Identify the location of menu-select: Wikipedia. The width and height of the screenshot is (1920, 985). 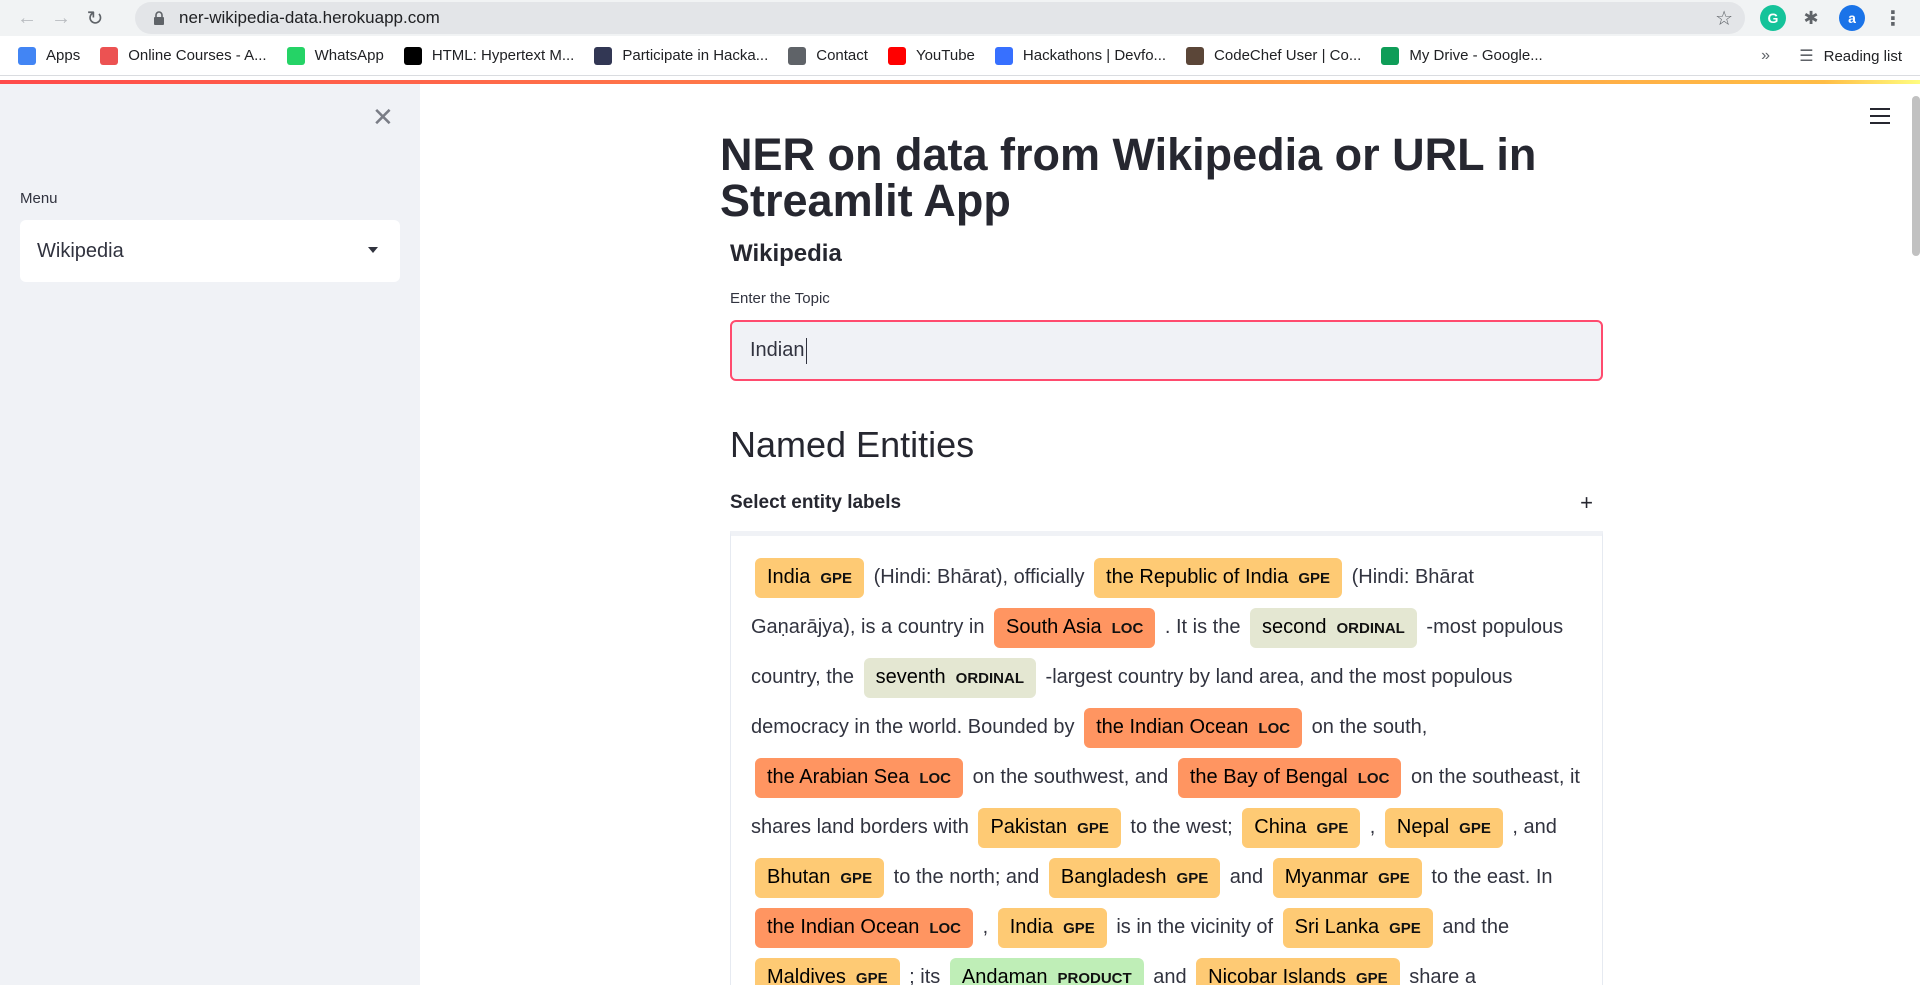
(210, 251).